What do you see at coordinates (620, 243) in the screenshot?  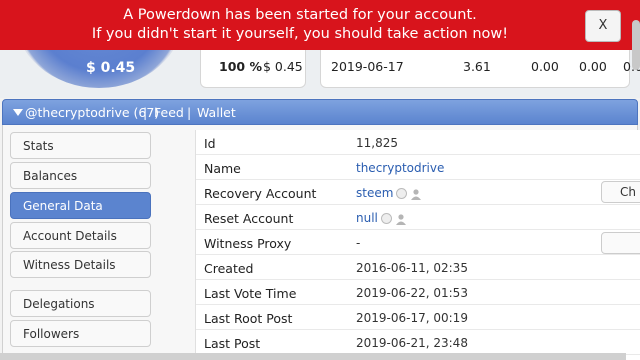 I see `set-proxy-button` at bounding box center [620, 243].